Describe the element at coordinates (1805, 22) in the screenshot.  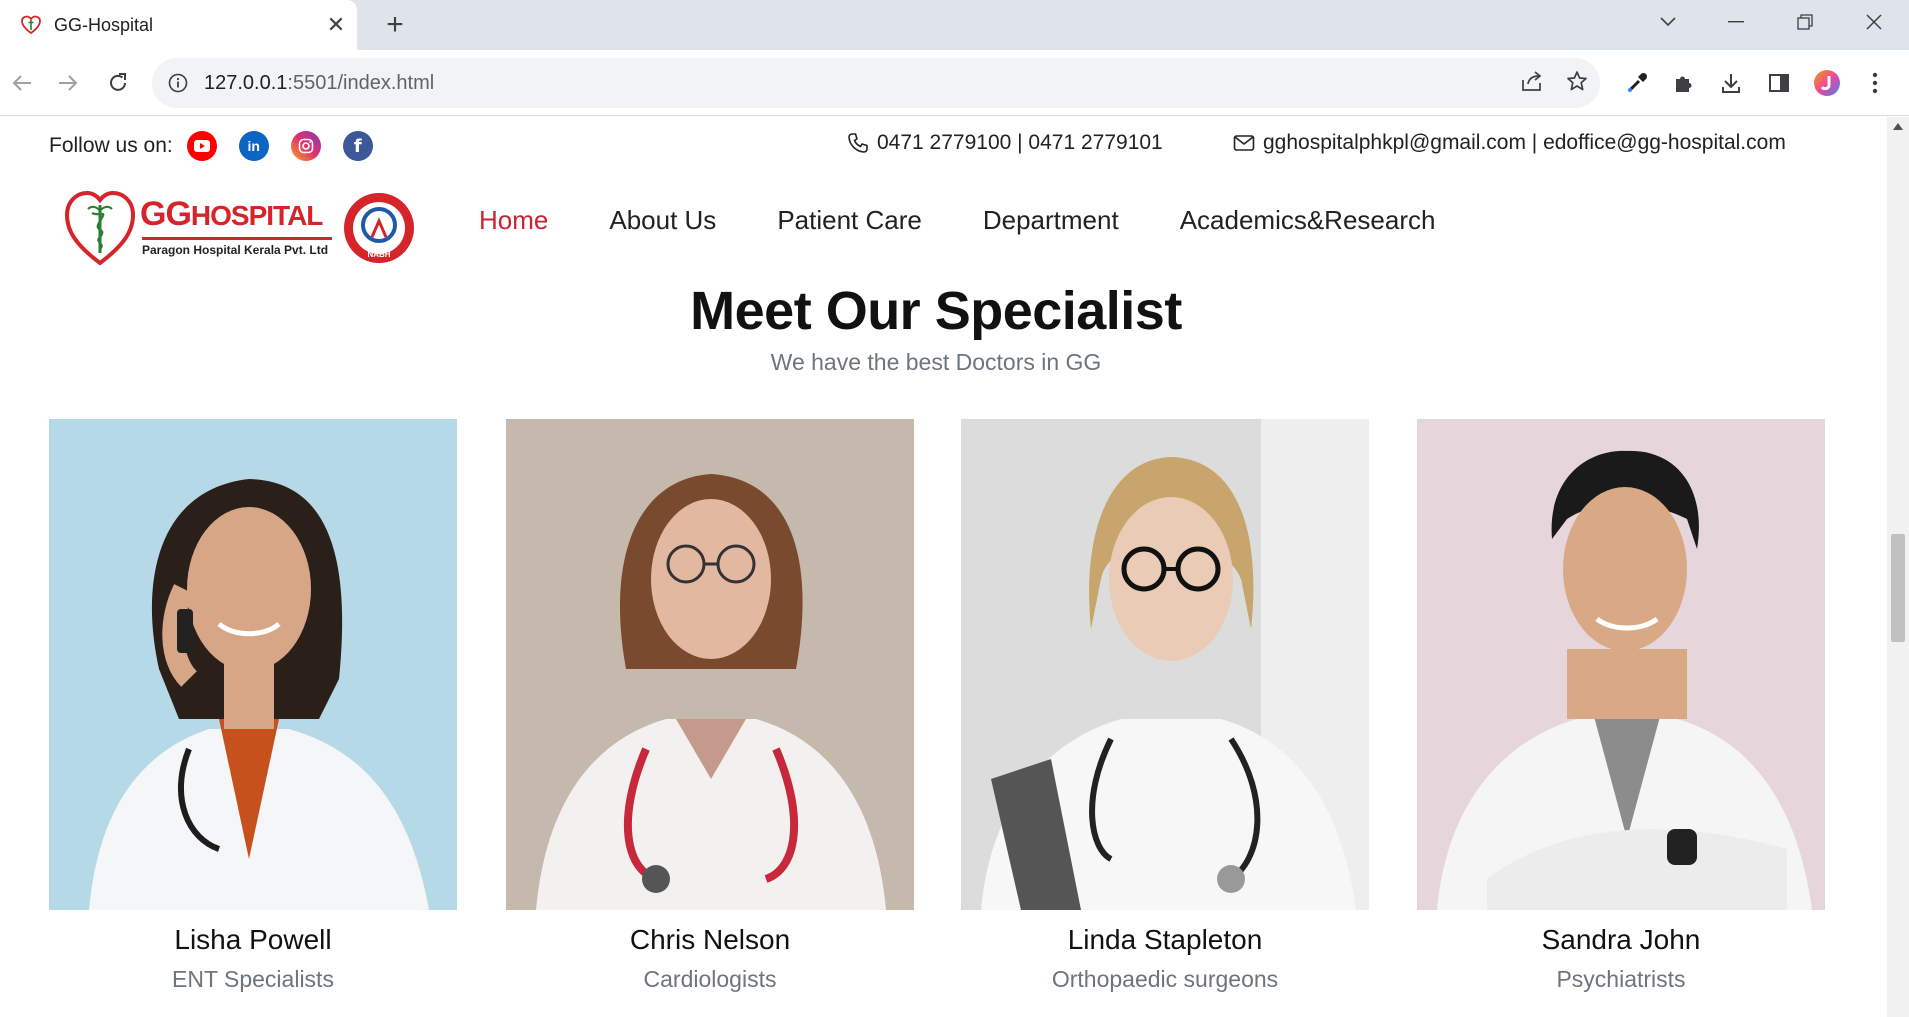
I see `restore-icon` at that location.